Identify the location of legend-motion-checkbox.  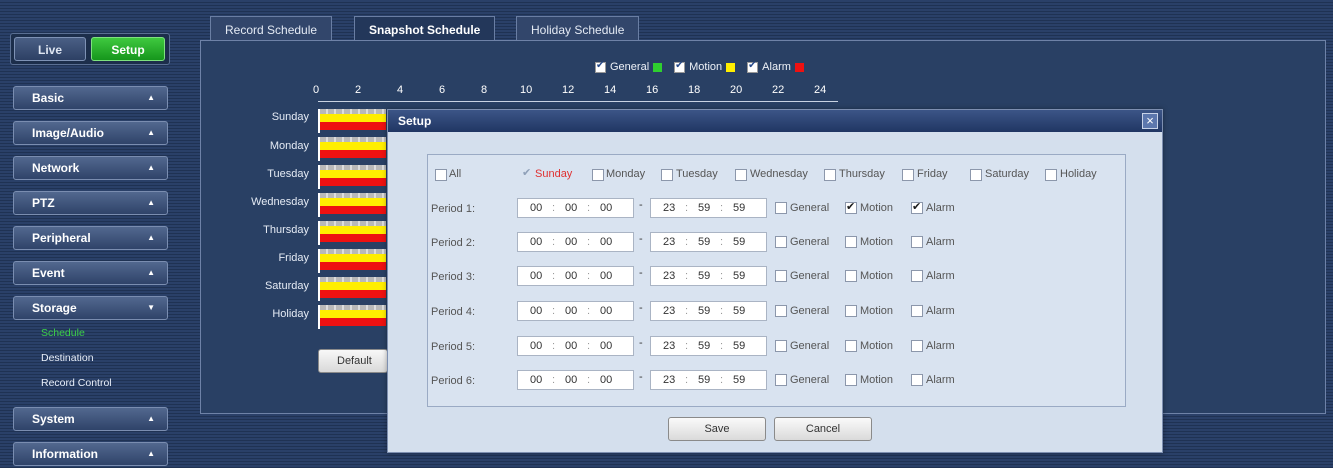
(680, 66).